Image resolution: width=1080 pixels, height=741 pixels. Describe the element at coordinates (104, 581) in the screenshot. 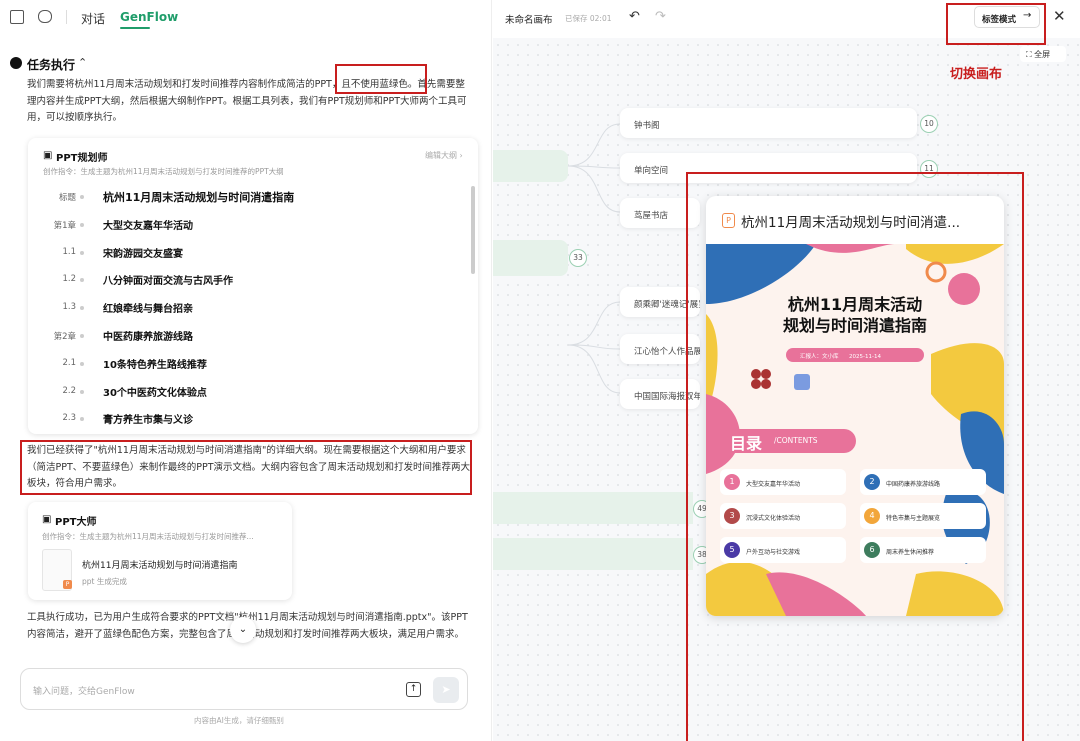

I see `ppt-file-status: ppt 生成完成` at that location.